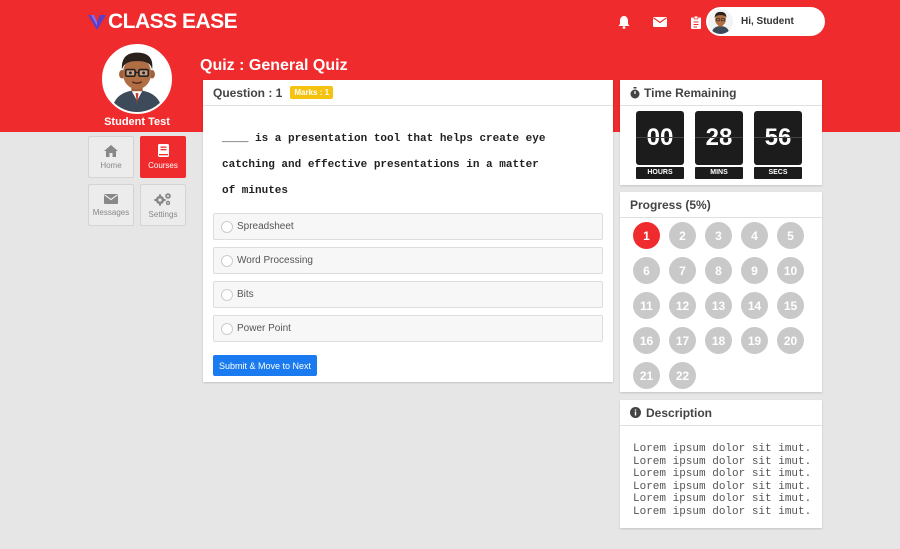 The width and height of the screenshot is (900, 549). What do you see at coordinates (635, 92) in the screenshot?
I see `stopwatch-icon` at bounding box center [635, 92].